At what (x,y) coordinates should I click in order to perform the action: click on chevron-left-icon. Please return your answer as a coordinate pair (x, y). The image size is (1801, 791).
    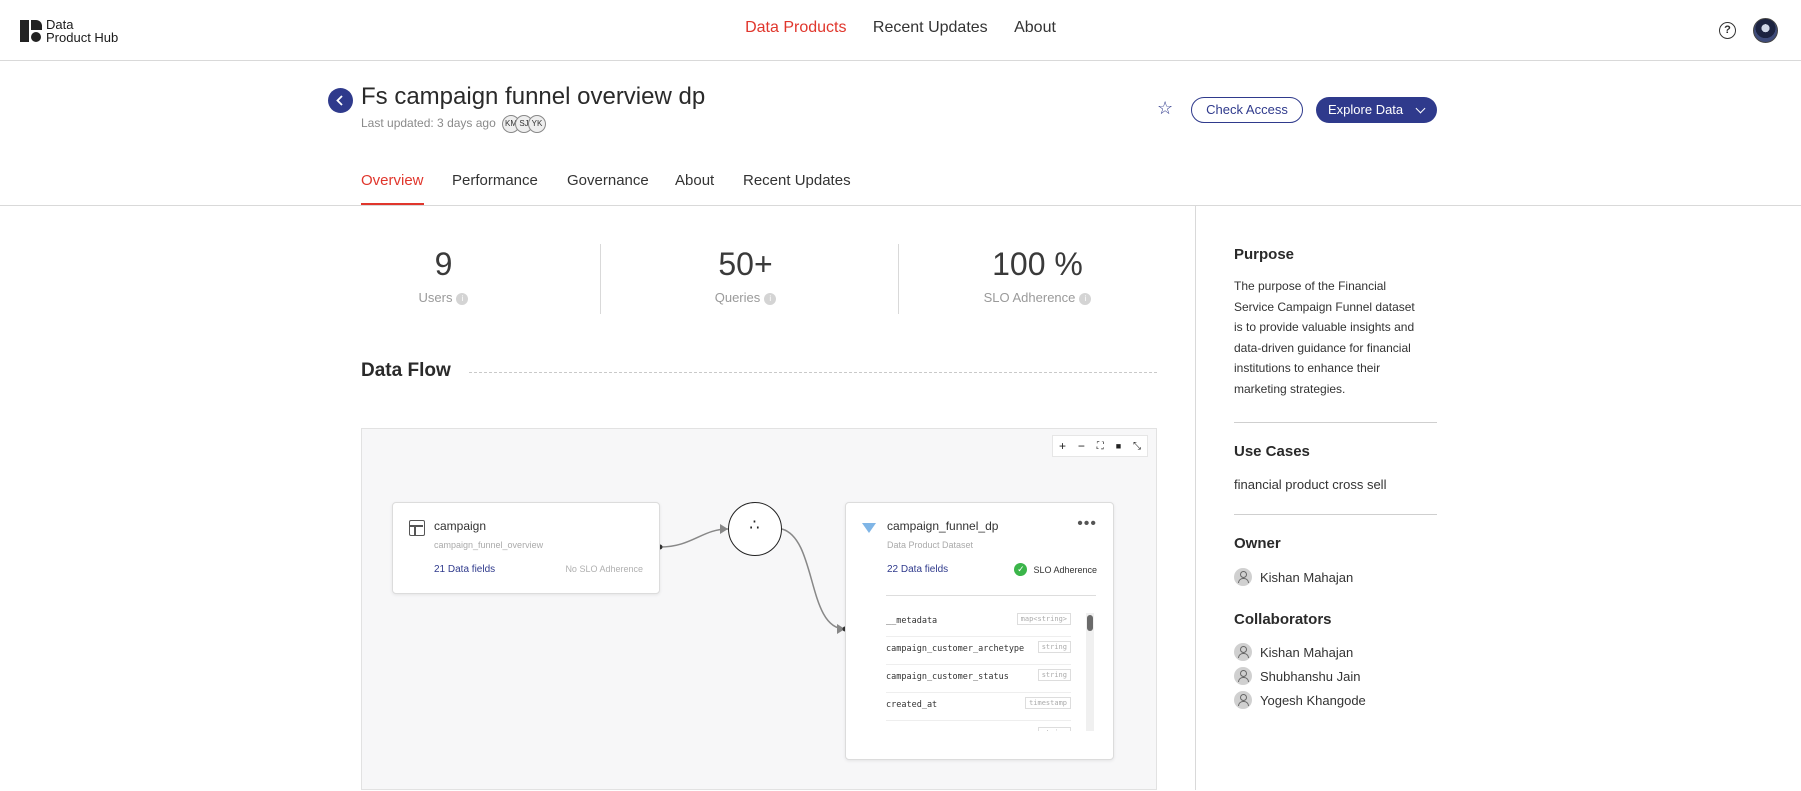
    Looking at the image, I should click on (339, 100).